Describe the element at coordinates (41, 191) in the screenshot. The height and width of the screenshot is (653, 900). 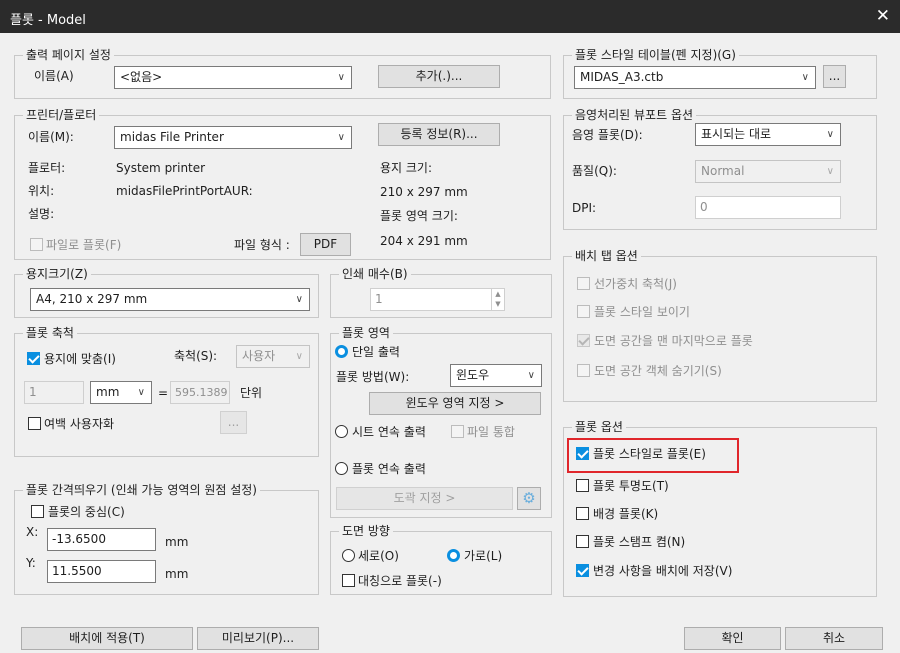
I see `location-label: 위치:` at that location.